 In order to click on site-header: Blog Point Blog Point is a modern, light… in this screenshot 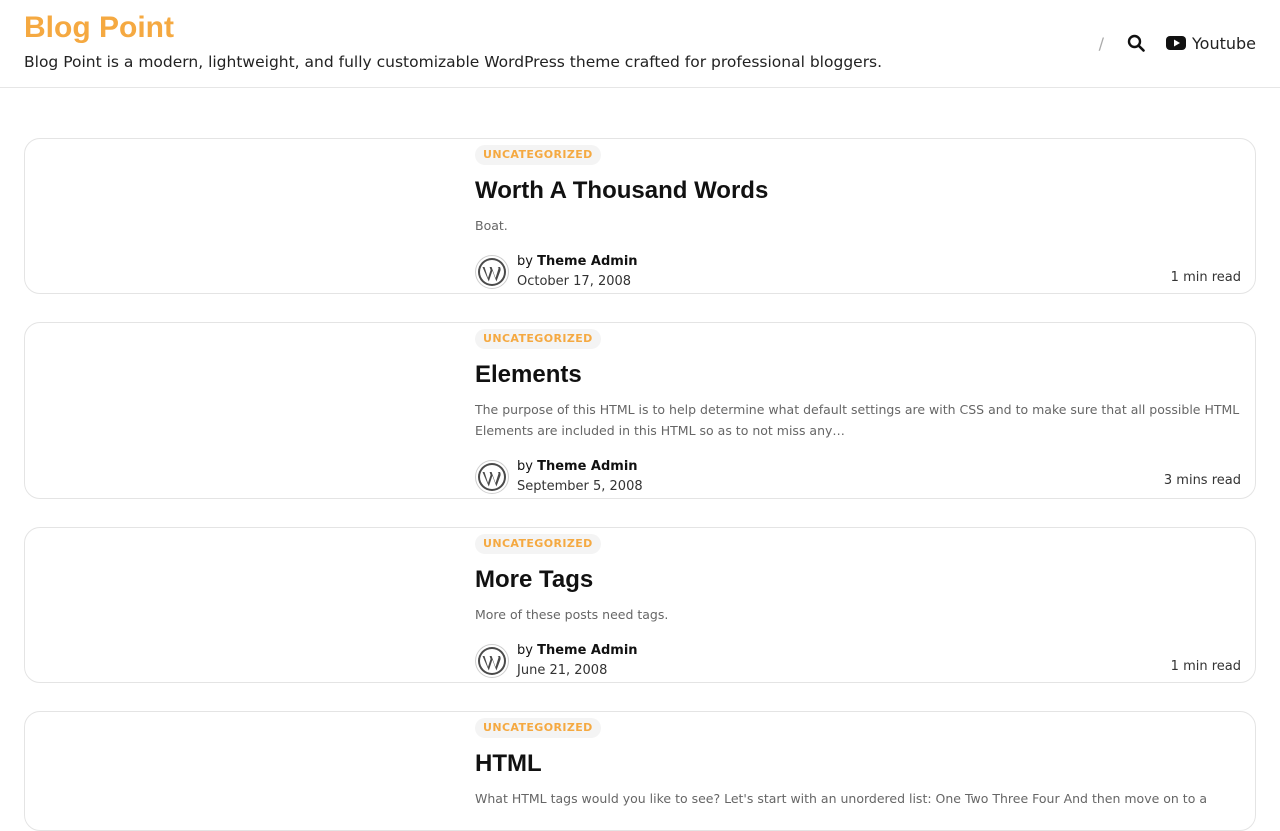, I will do `click(640, 44)`.